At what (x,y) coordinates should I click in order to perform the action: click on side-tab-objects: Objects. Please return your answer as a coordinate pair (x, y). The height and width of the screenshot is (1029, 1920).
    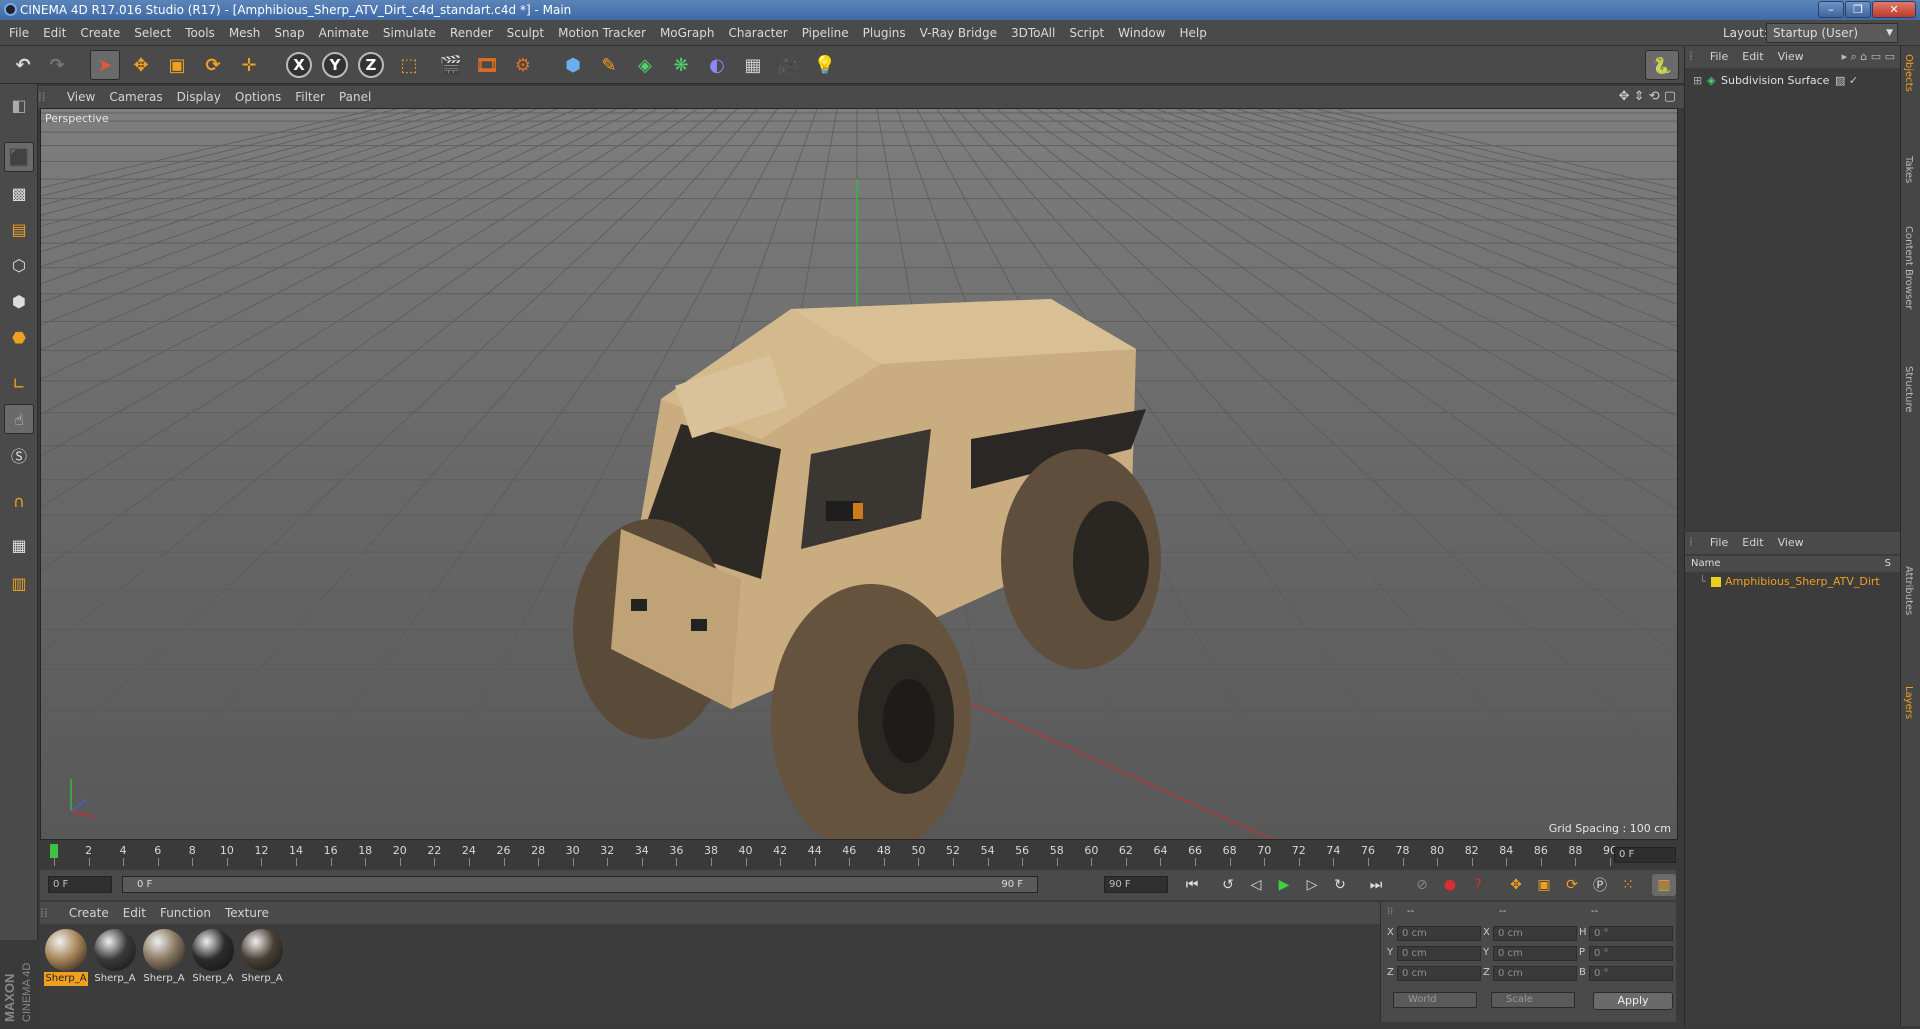
    Looking at the image, I should click on (1908, 73).